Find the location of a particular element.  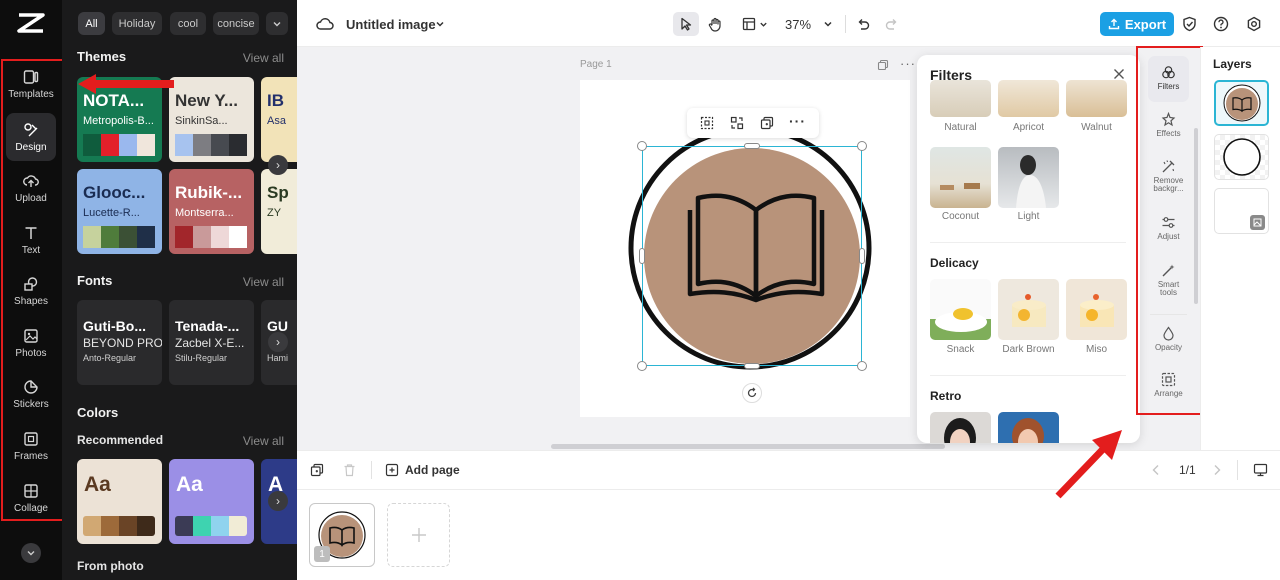

canvas-page: ··· is located at coordinates (745, 248).